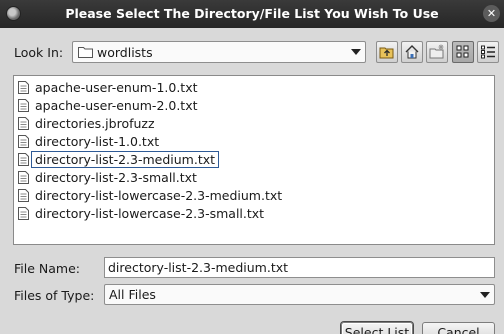 Image resolution: width=504 pixels, height=334 pixels. I want to click on details-view-button, so click(488, 52).